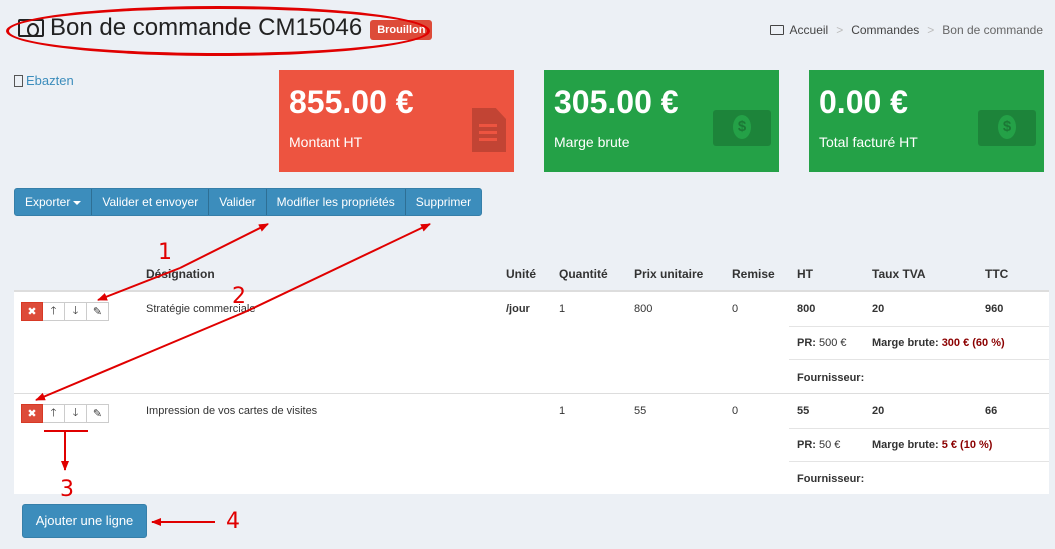  I want to click on annotation-number: 3, so click(67, 489).